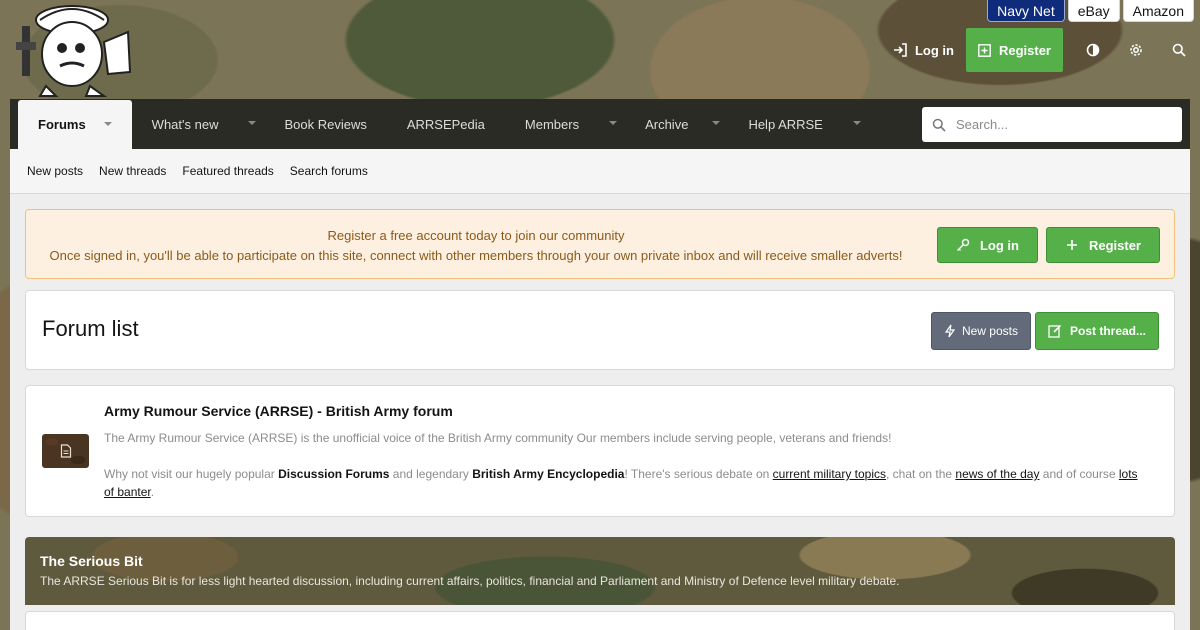 Image resolution: width=1200 pixels, height=630 pixels. I want to click on header-register-button: Register, so click(1014, 50).